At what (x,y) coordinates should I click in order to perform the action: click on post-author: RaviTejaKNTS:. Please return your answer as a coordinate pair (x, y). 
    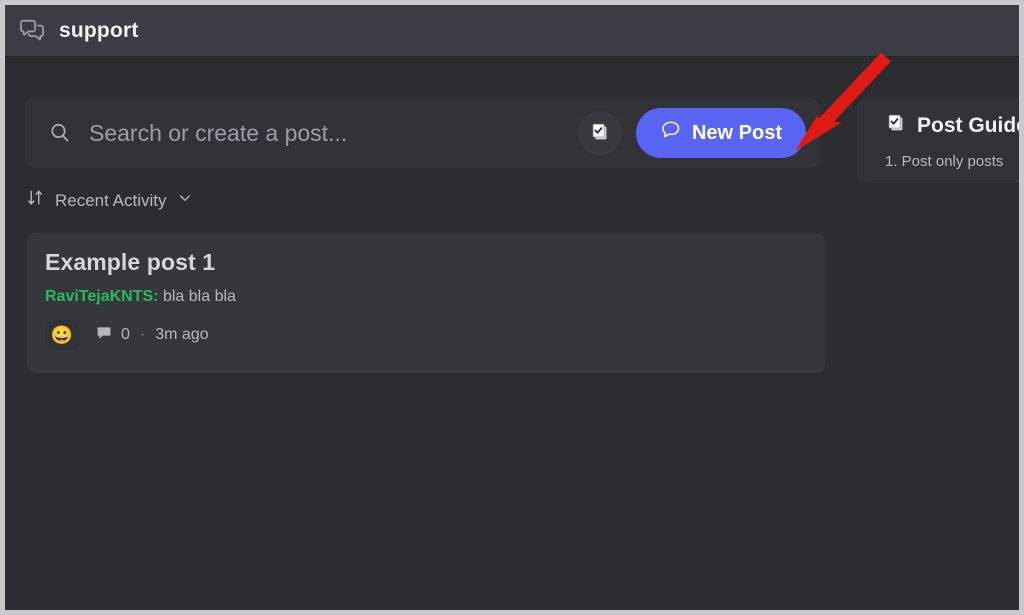
    Looking at the image, I should click on (102, 296).